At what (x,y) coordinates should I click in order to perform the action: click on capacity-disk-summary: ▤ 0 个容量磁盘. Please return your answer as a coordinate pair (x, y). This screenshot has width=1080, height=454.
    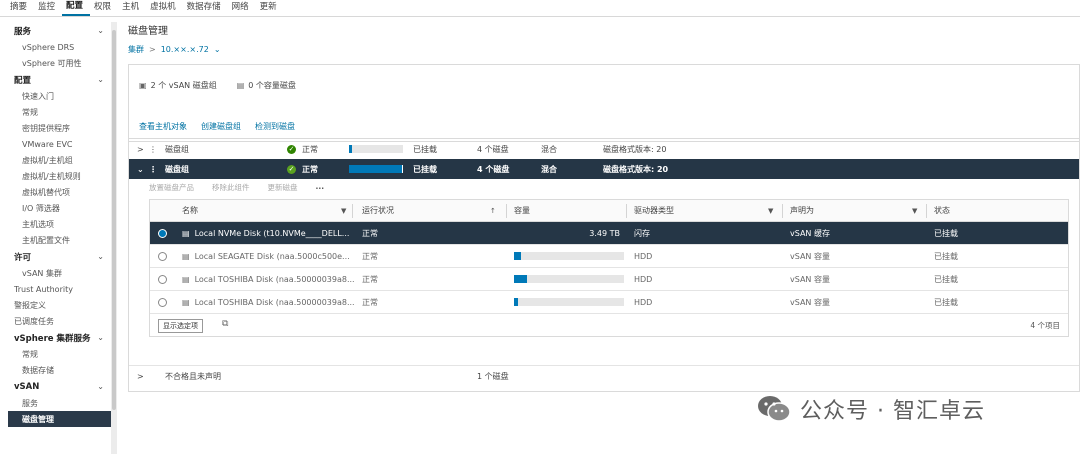
    Looking at the image, I should click on (266, 85).